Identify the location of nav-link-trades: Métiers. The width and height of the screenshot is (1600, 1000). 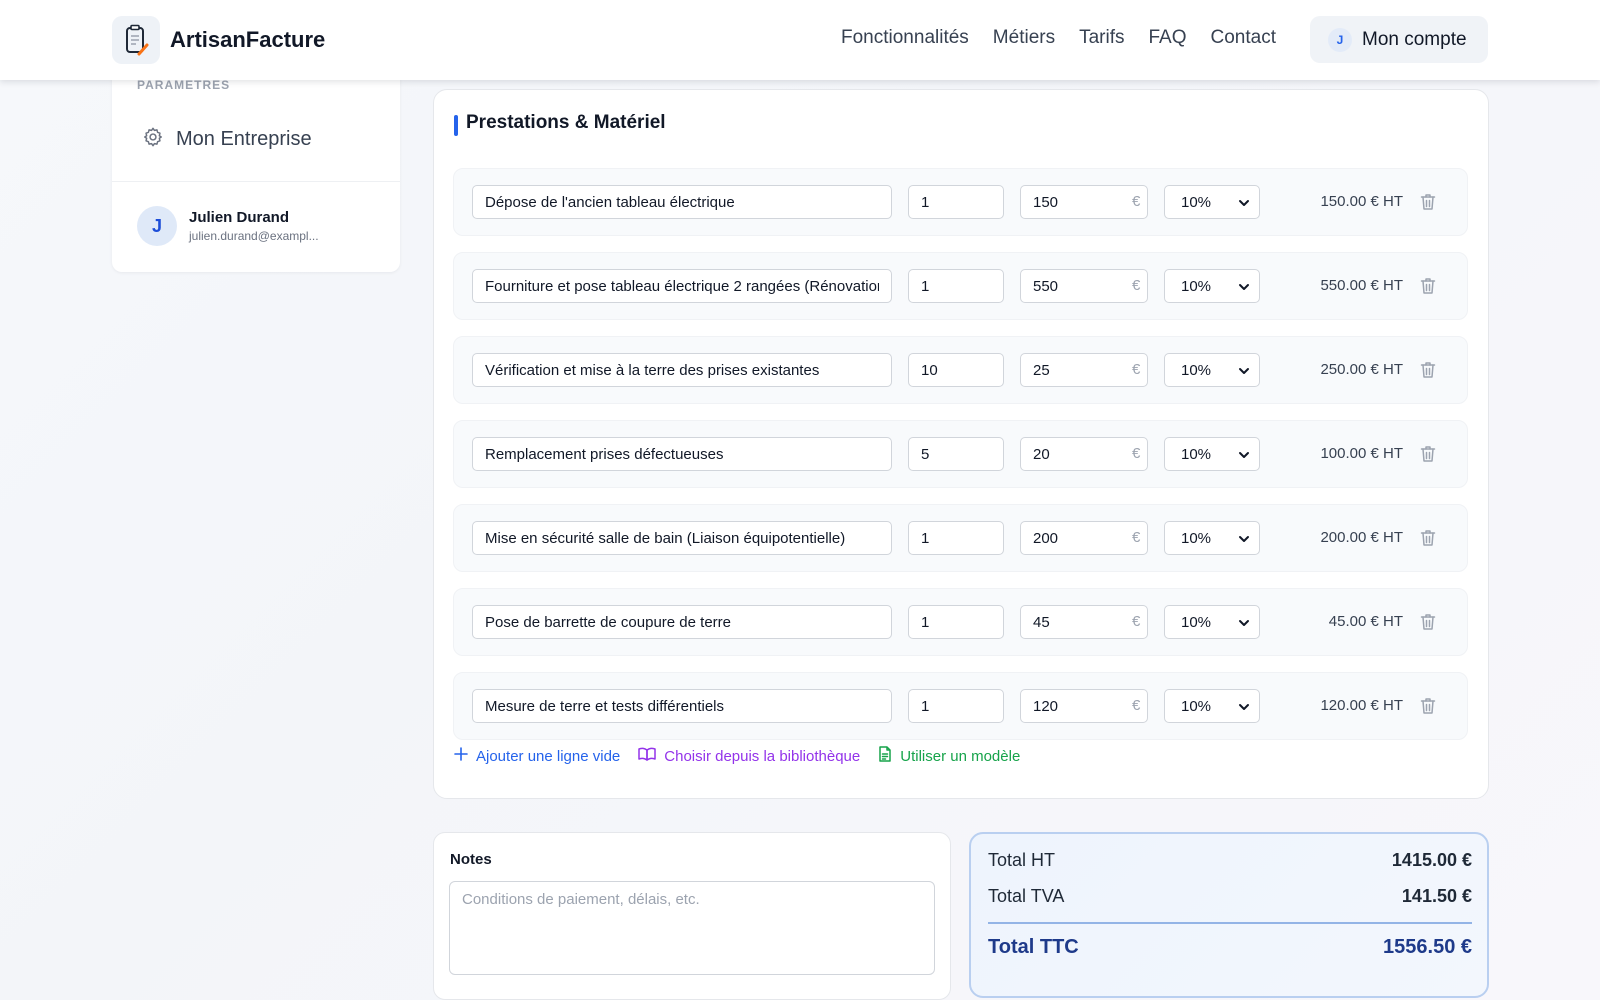
(1024, 38).